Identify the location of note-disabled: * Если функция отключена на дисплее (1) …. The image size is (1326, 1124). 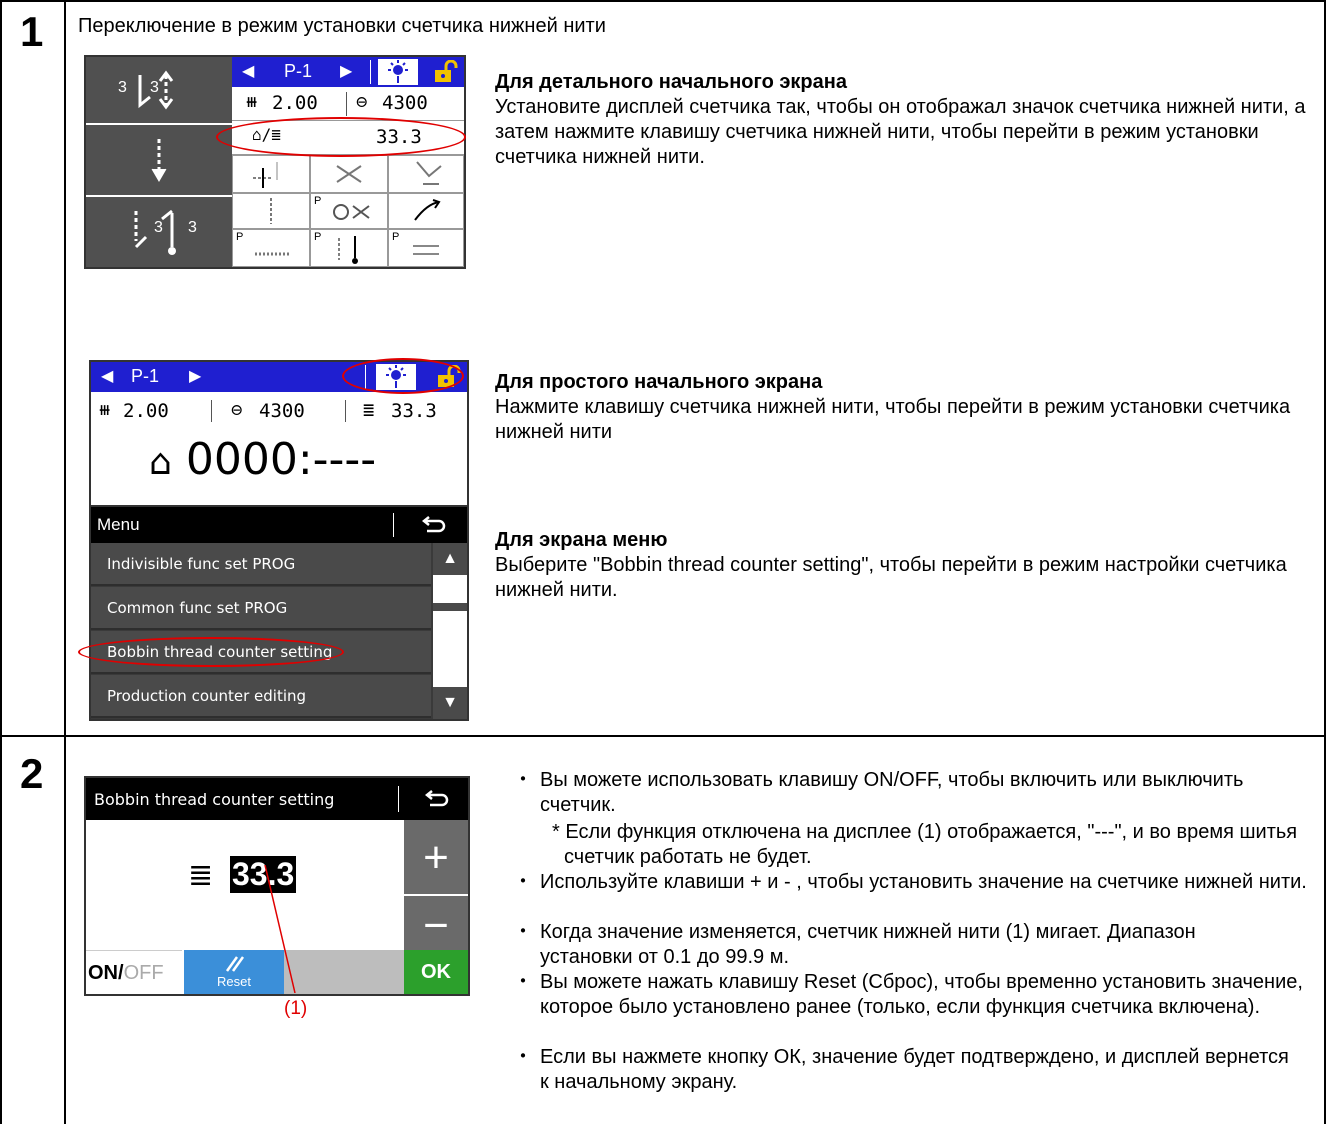
(925, 844).